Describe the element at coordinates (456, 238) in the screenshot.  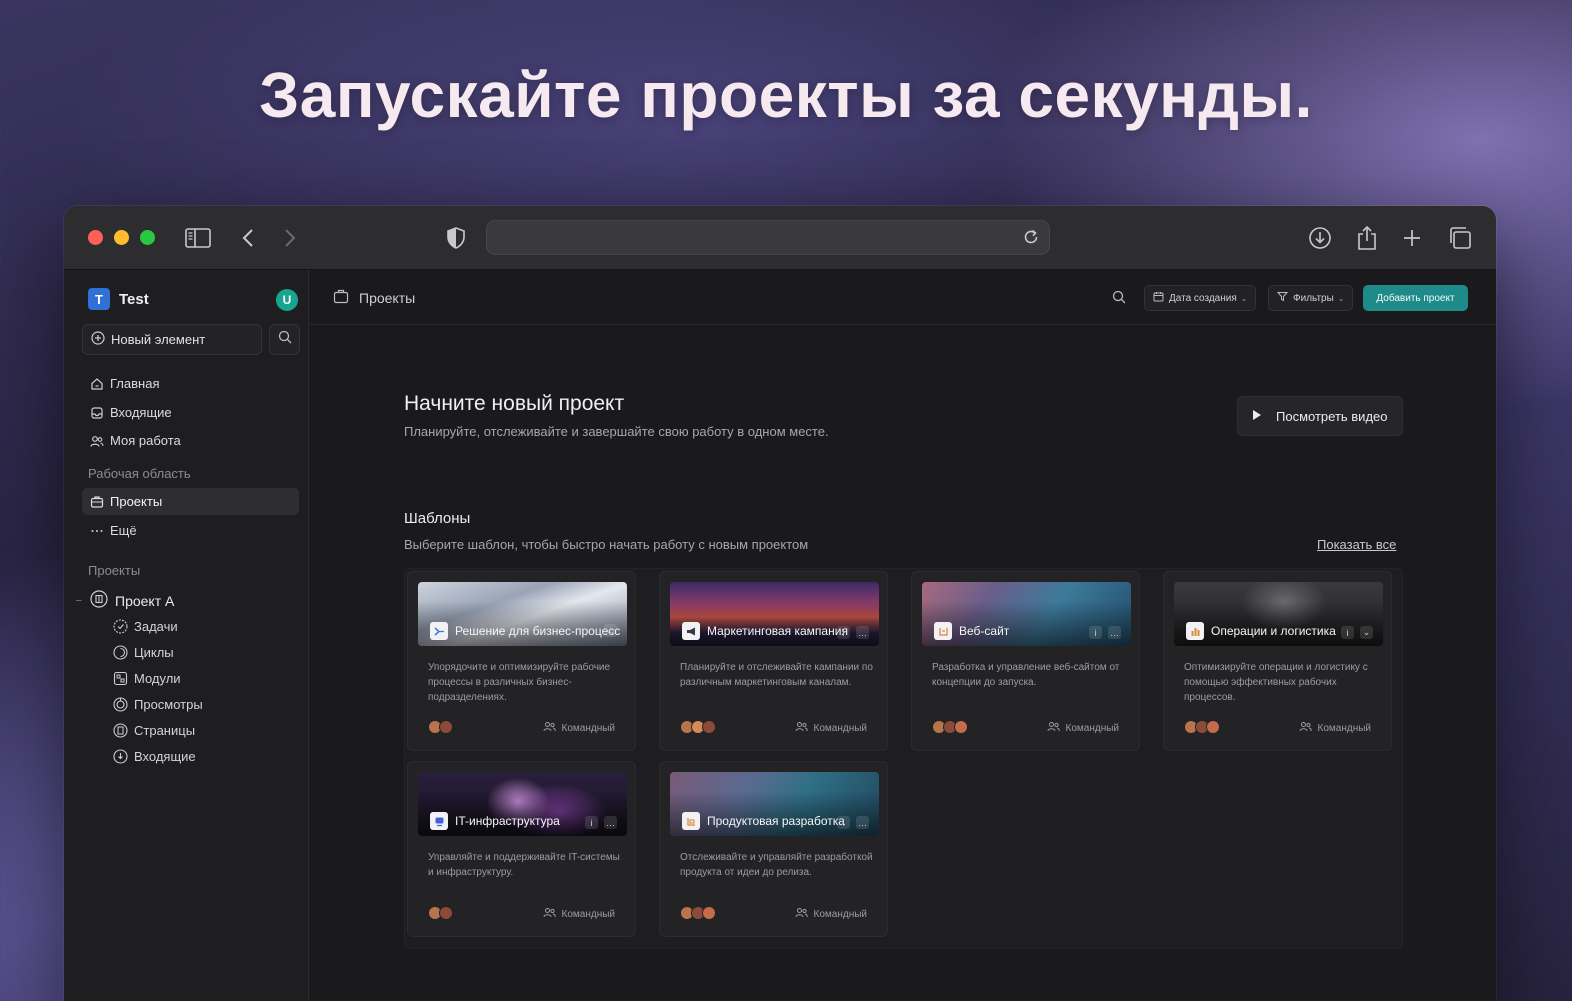
I see `privacy-shield-icon` at that location.